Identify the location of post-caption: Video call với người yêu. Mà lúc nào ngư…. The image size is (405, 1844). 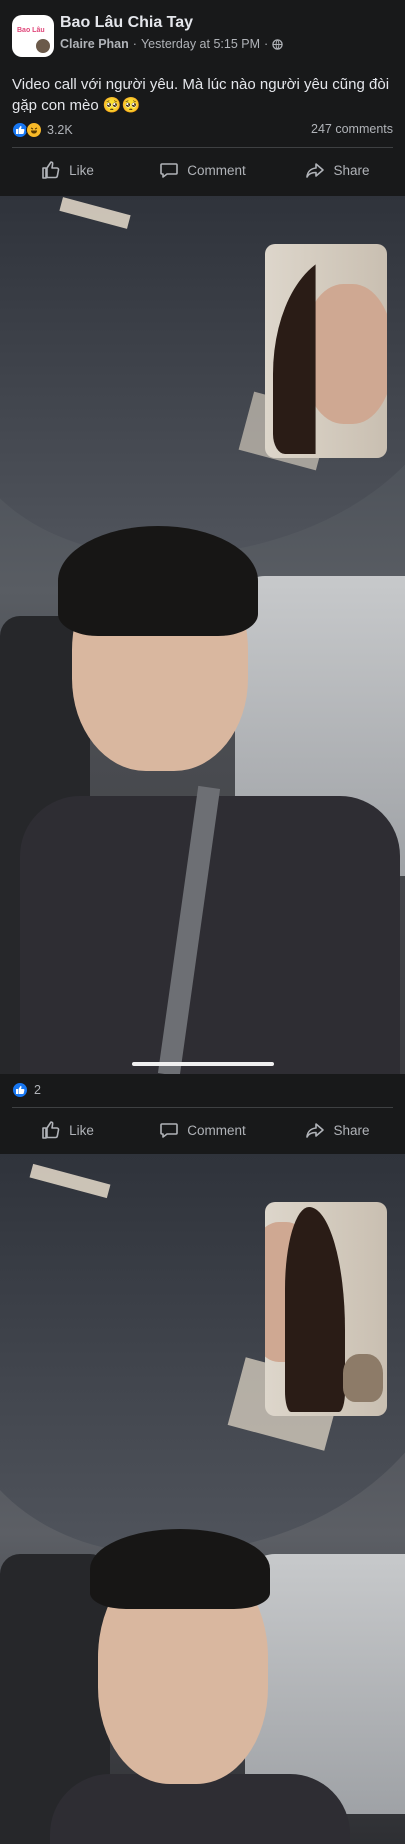
(201, 95).